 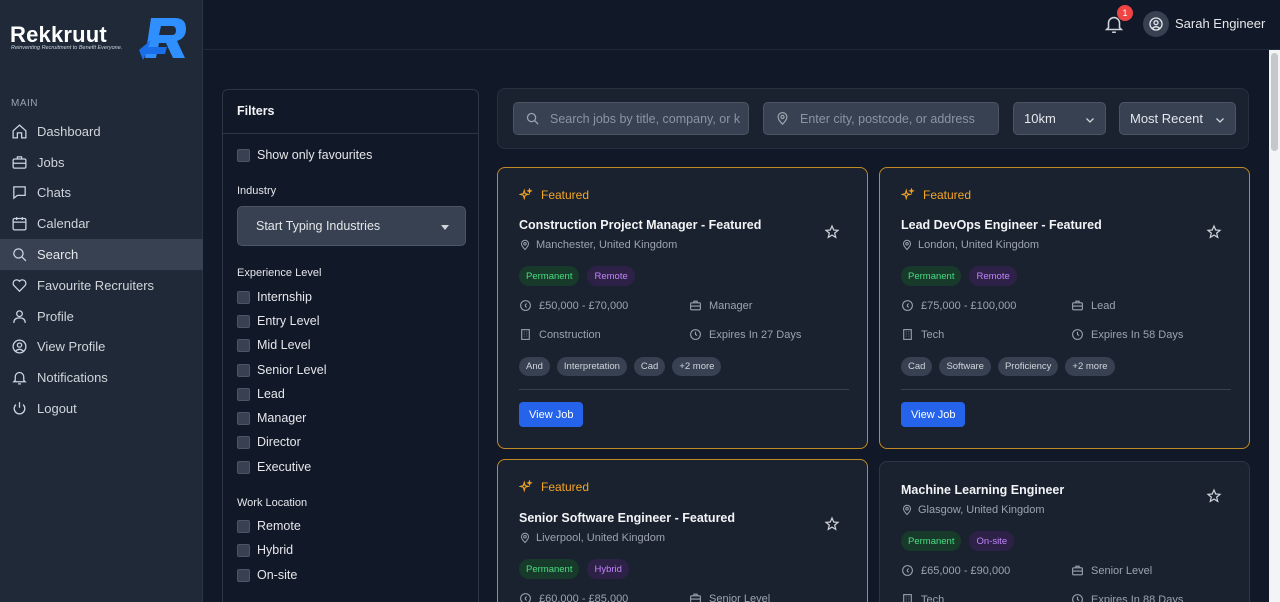 I want to click on job-search-field, so click(x=631, y=118).